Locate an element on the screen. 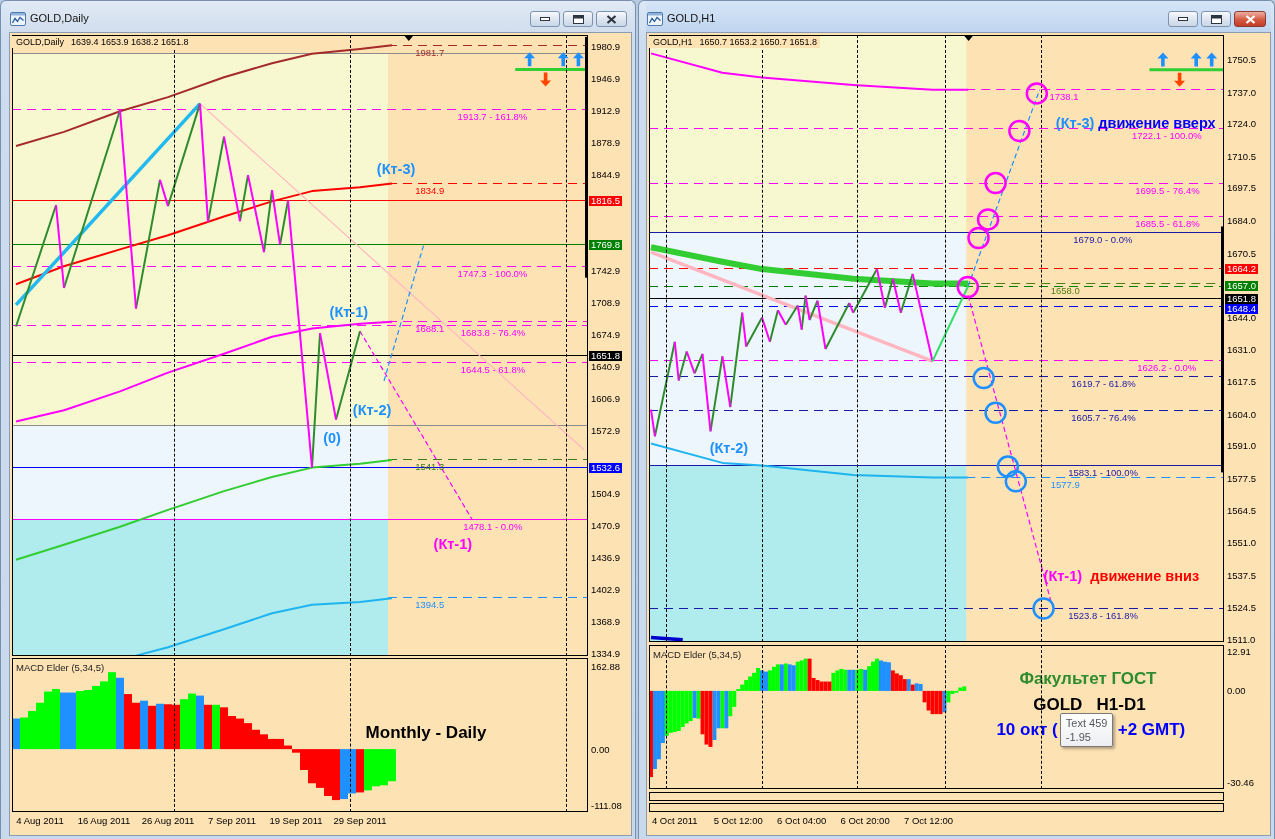 Image resolution: width=1275 pixels, height=839 pixels. time-label: 5 Oct 12:00 is located at coordinates (738, 821).